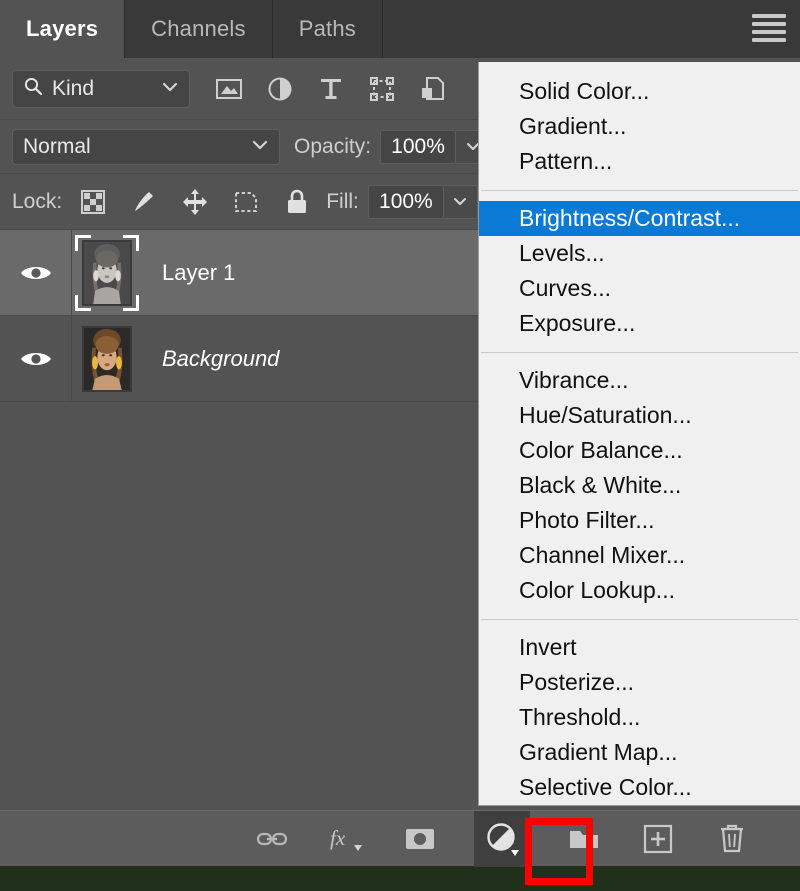  I want to click on shape-layer-filter-icon, so click(382, 89).